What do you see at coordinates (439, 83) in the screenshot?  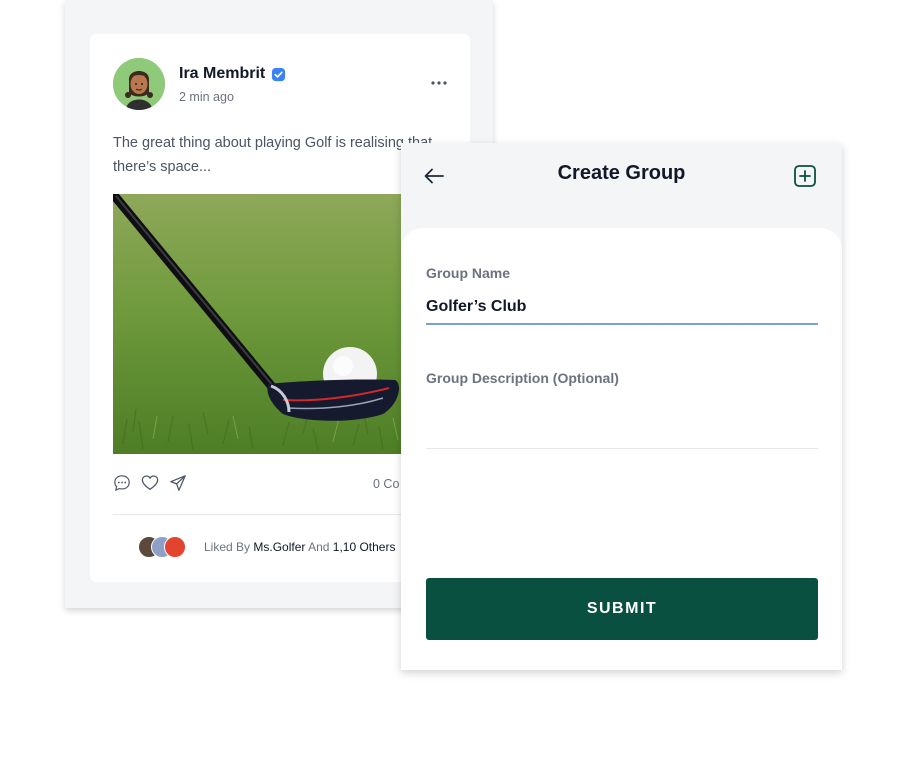 I see `more-horizontal-icon` at bounding box center [439, 83].